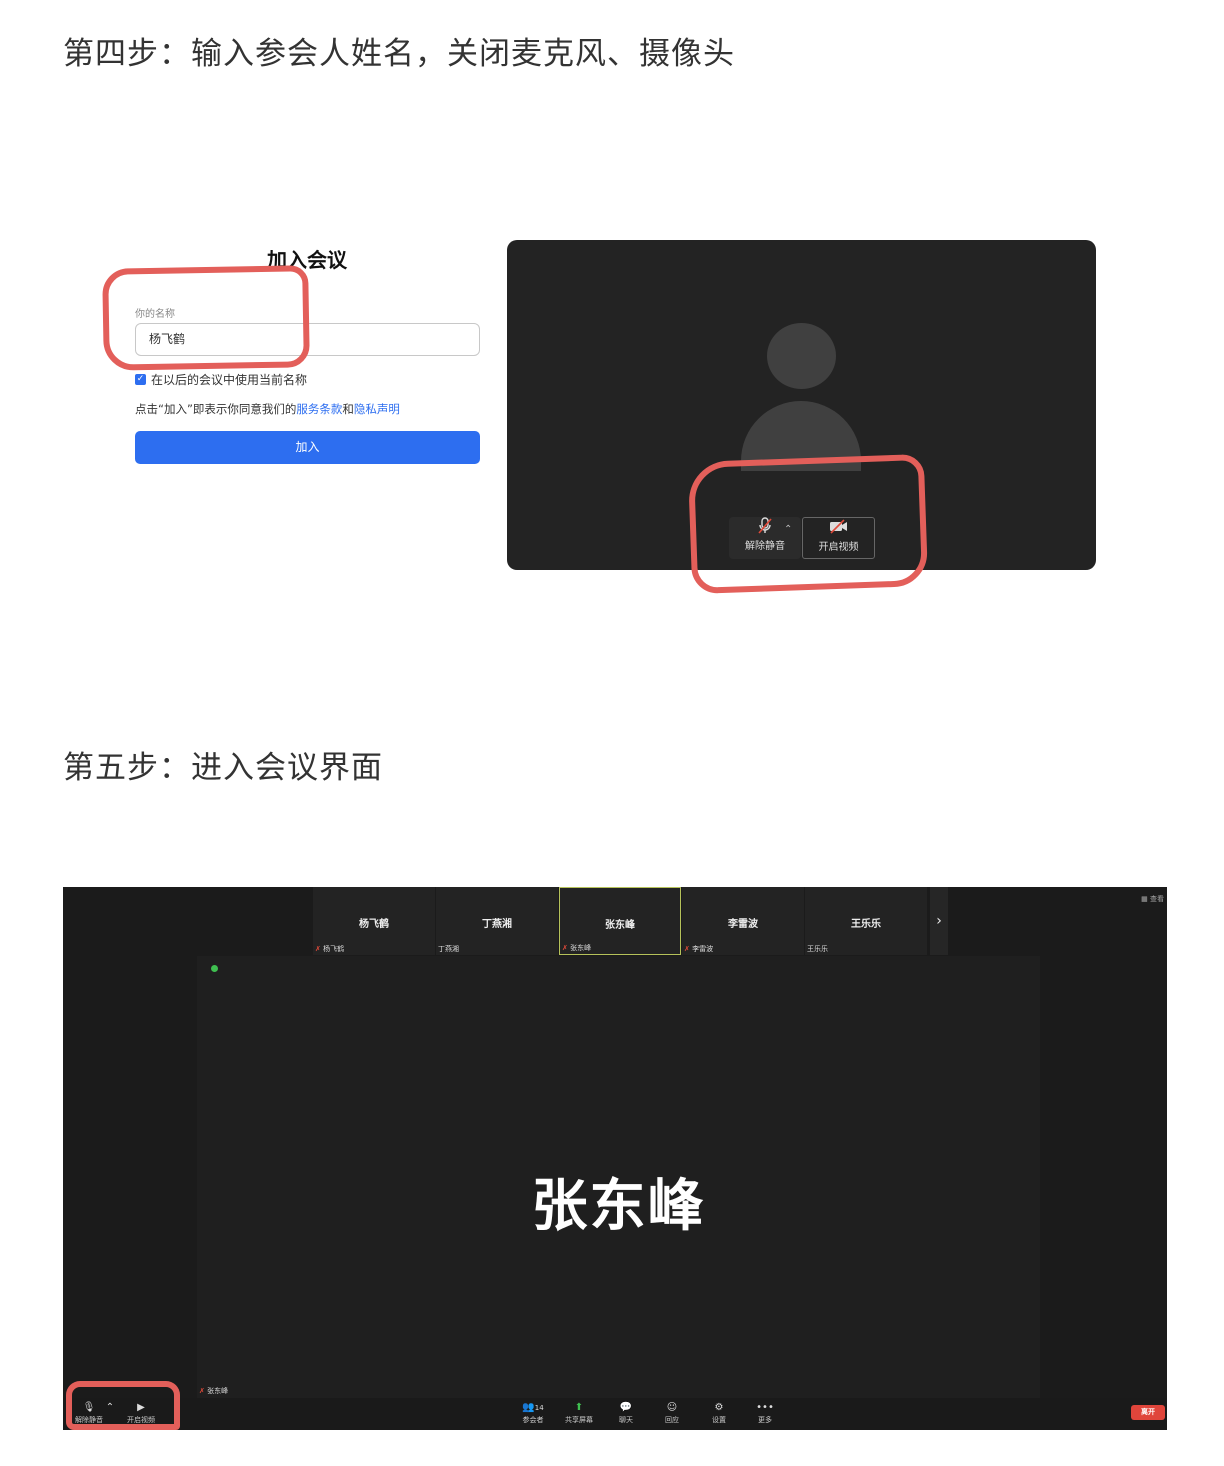  What do you see at coordinates (533, 1413) in the screenshot?
I see `participants-button: 👥14 参会者` at bounding box center [533, 1413].